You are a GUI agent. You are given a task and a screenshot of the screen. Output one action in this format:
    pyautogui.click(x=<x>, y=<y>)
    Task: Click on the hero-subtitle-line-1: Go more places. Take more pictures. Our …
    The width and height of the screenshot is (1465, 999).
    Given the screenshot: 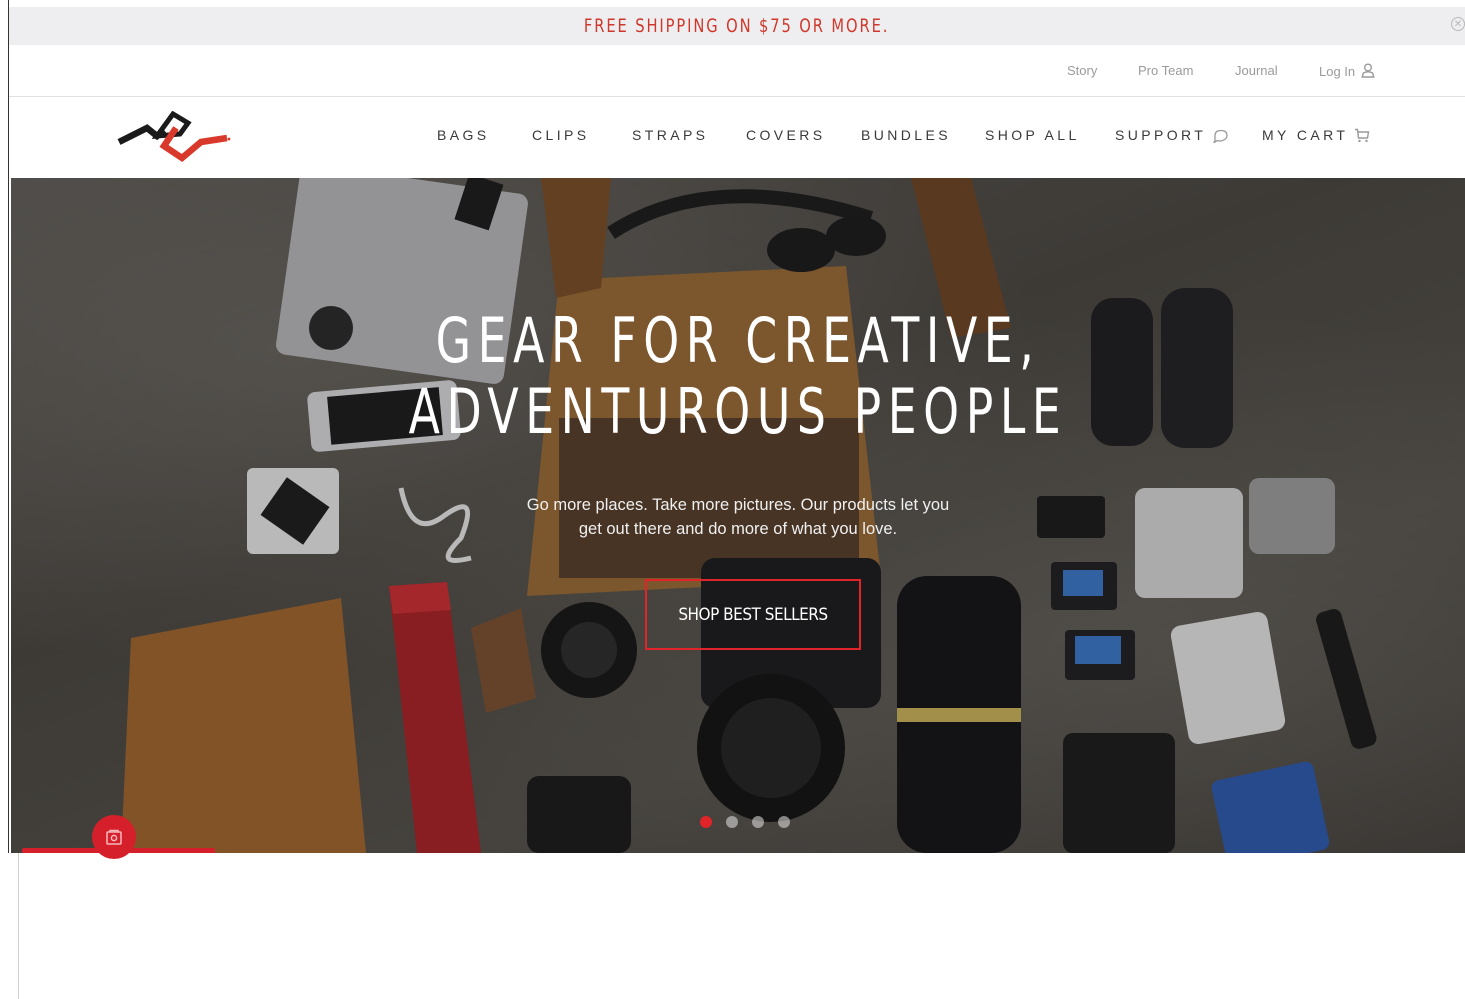 What is the action you would take?
    pyautogui.click(x=738, y=505)
    